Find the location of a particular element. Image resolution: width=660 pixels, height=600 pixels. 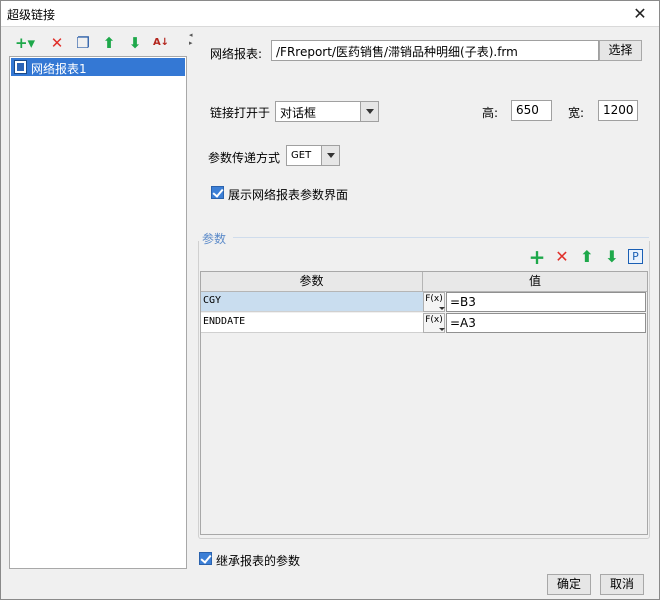

table-row-param-name: ENDDATE is located at coordinates (312, 323).